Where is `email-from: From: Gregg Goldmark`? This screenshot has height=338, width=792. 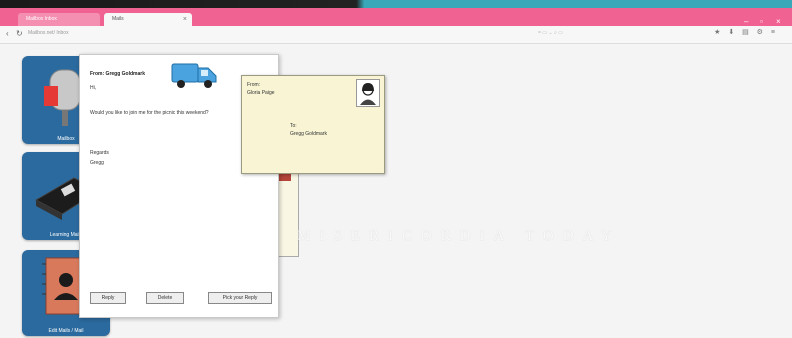 email-from: From: Gregg Goldmark is located at coordinates (118, 74).